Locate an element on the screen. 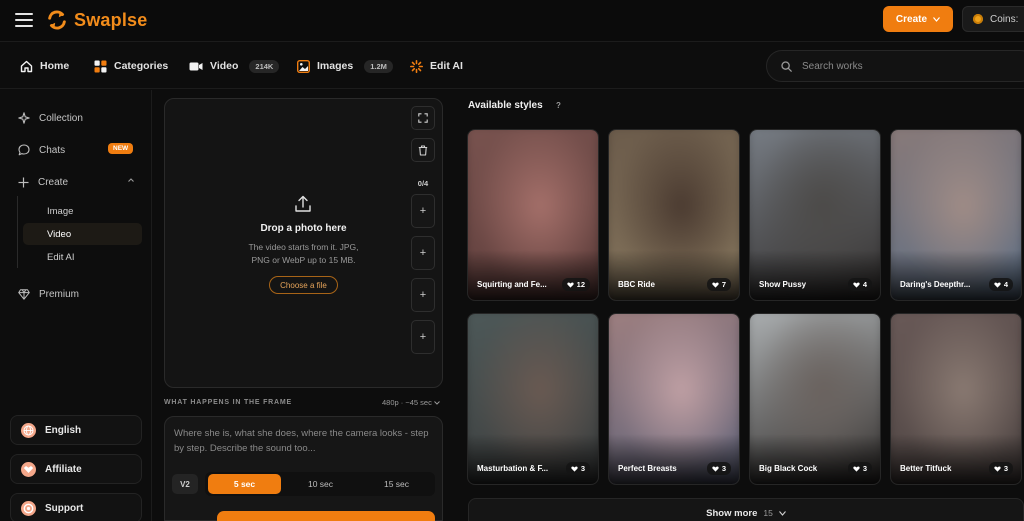 This screenshot has width=1024, height=521. trash-icon is located at coordinates (423, 150).